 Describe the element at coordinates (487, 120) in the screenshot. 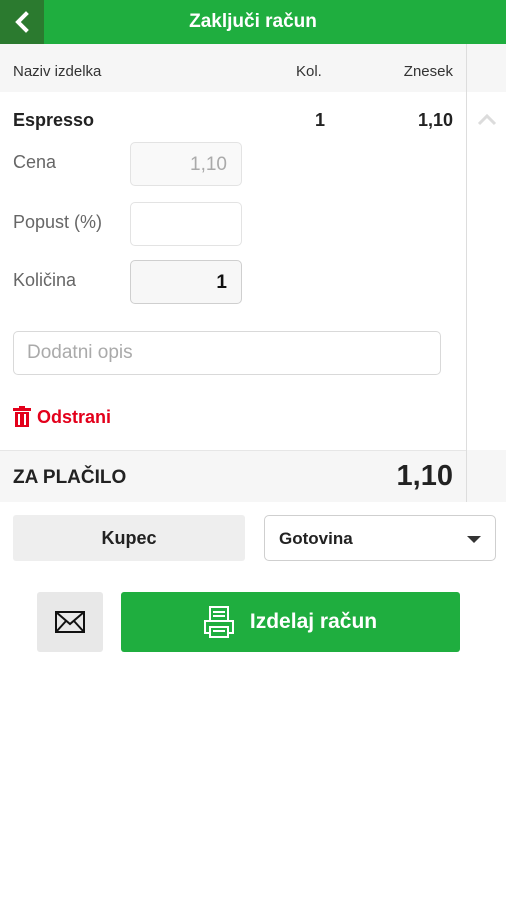

I see `chevron-up-icon` at that location.